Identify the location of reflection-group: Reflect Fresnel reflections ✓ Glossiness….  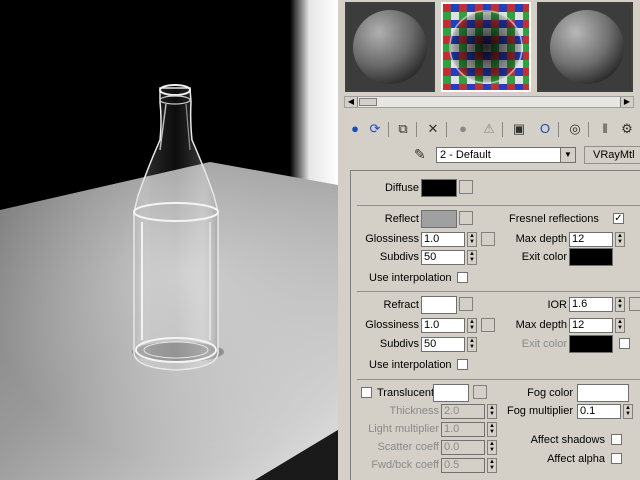
(498, 247).